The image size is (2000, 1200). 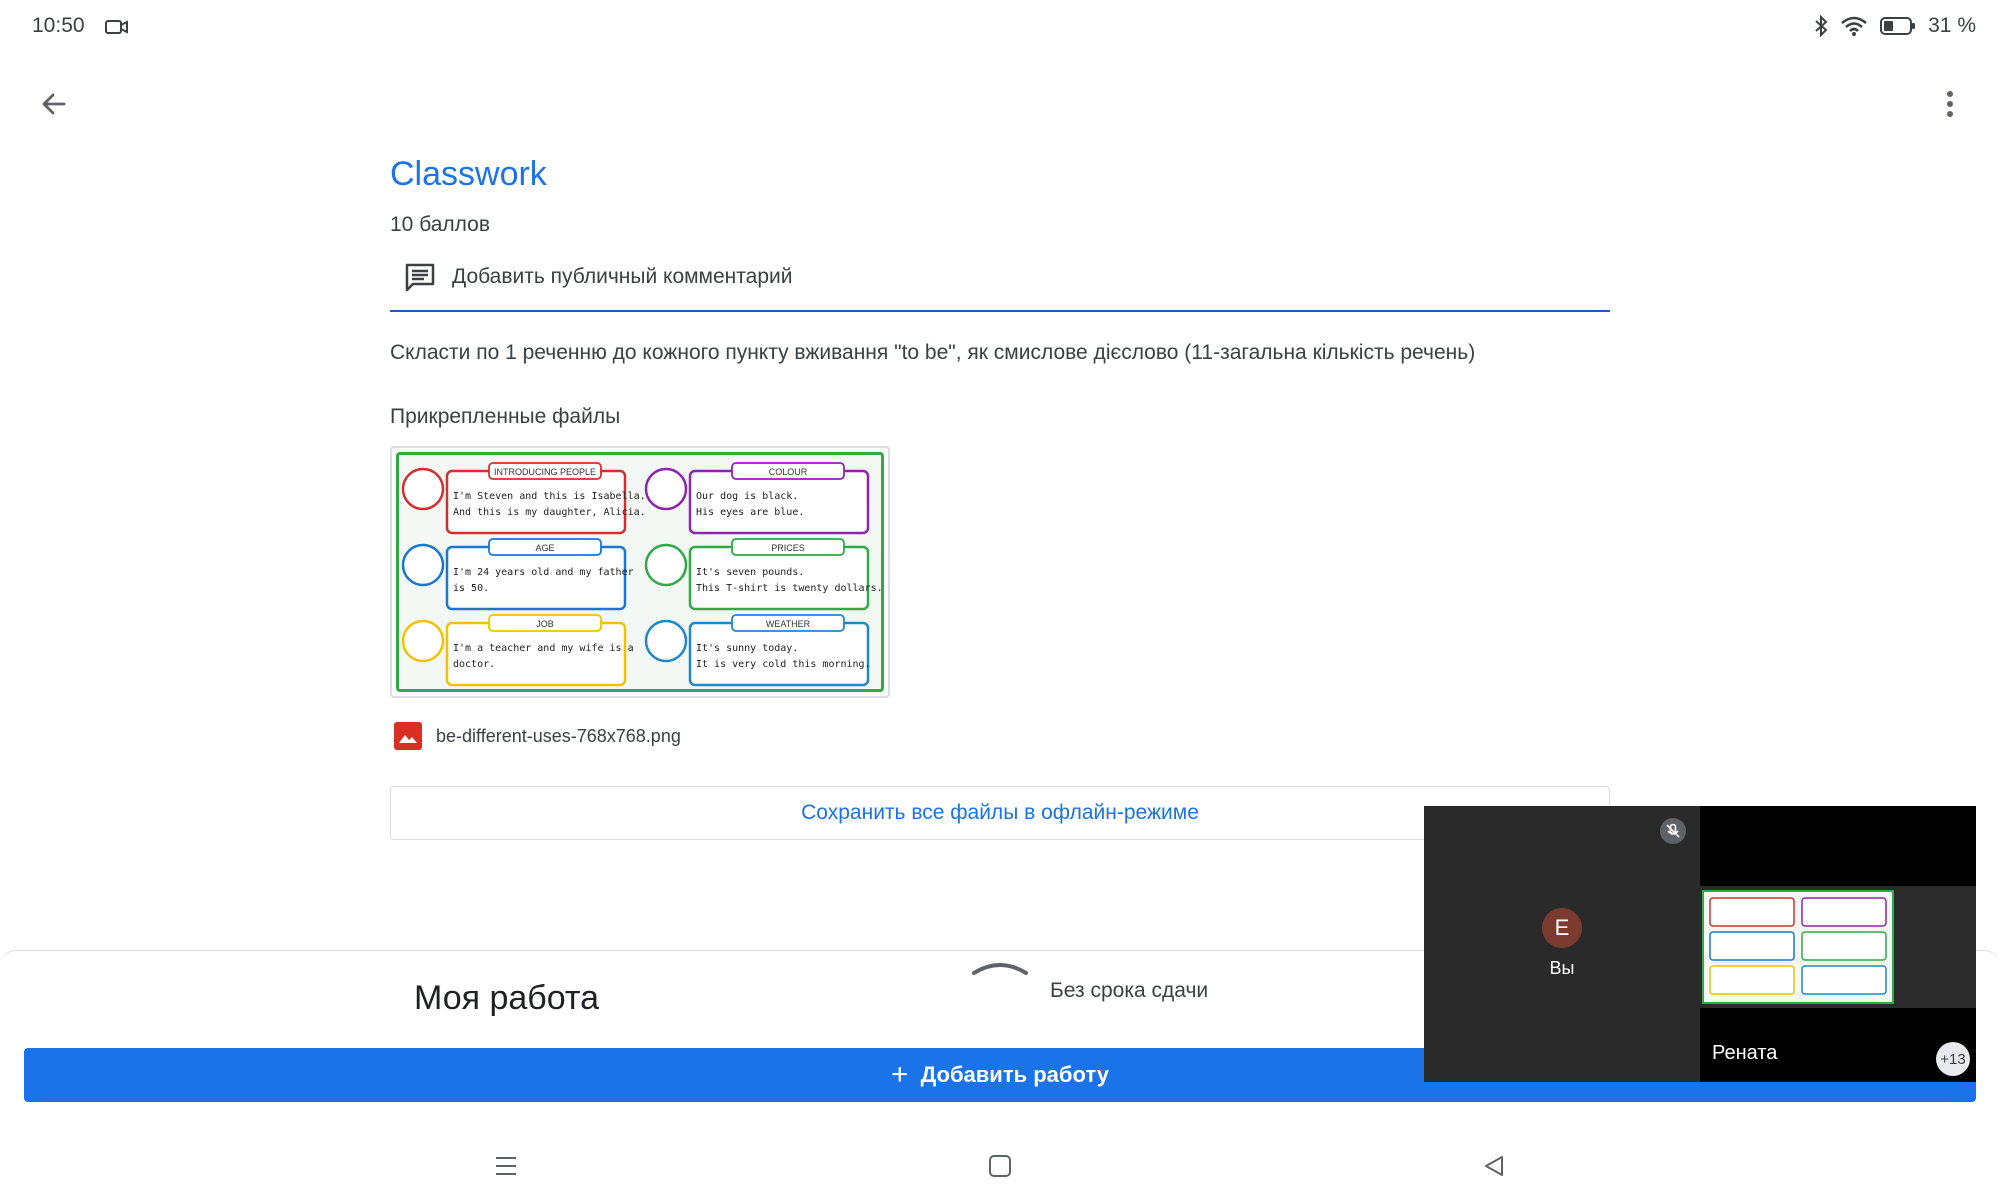 I want to click on image-file-icon, so click(x=408, y=736).